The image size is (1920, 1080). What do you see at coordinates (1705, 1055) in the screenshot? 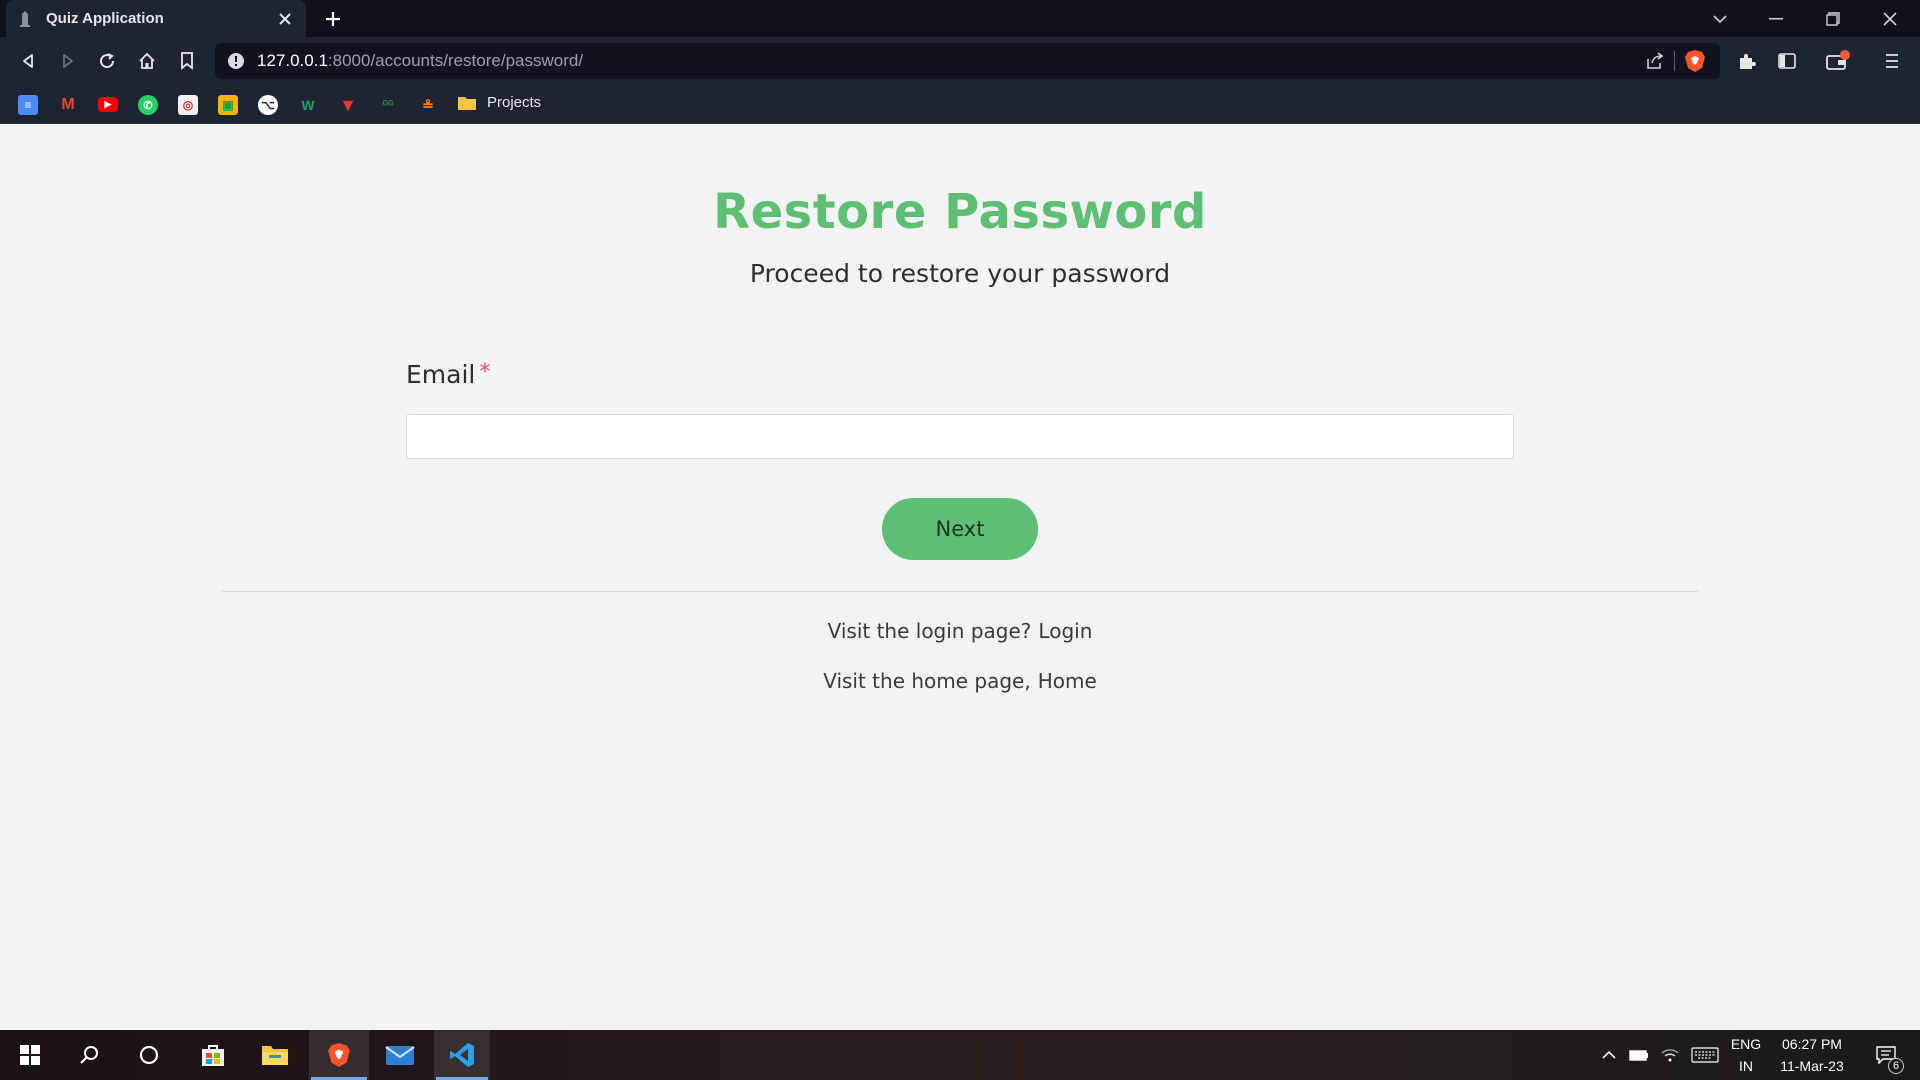
I see `touch-keyboard-icon` at bounding box center [1705, 1055].